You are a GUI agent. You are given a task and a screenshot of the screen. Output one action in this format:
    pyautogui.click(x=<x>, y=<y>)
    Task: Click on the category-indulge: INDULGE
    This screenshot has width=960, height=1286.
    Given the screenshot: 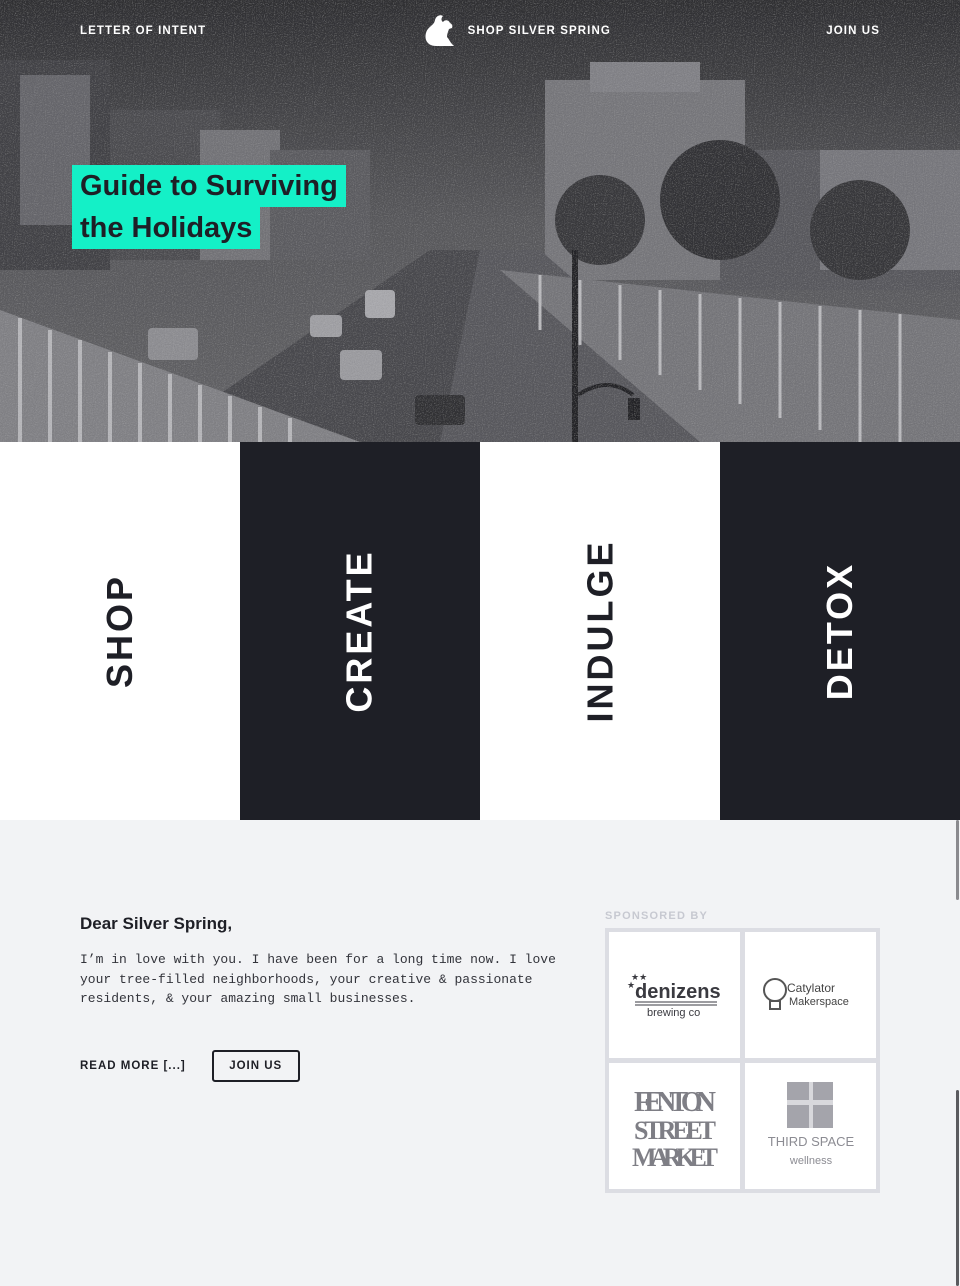 What is the action you would take?
    pyautogui.click(x=600, y=631)
    